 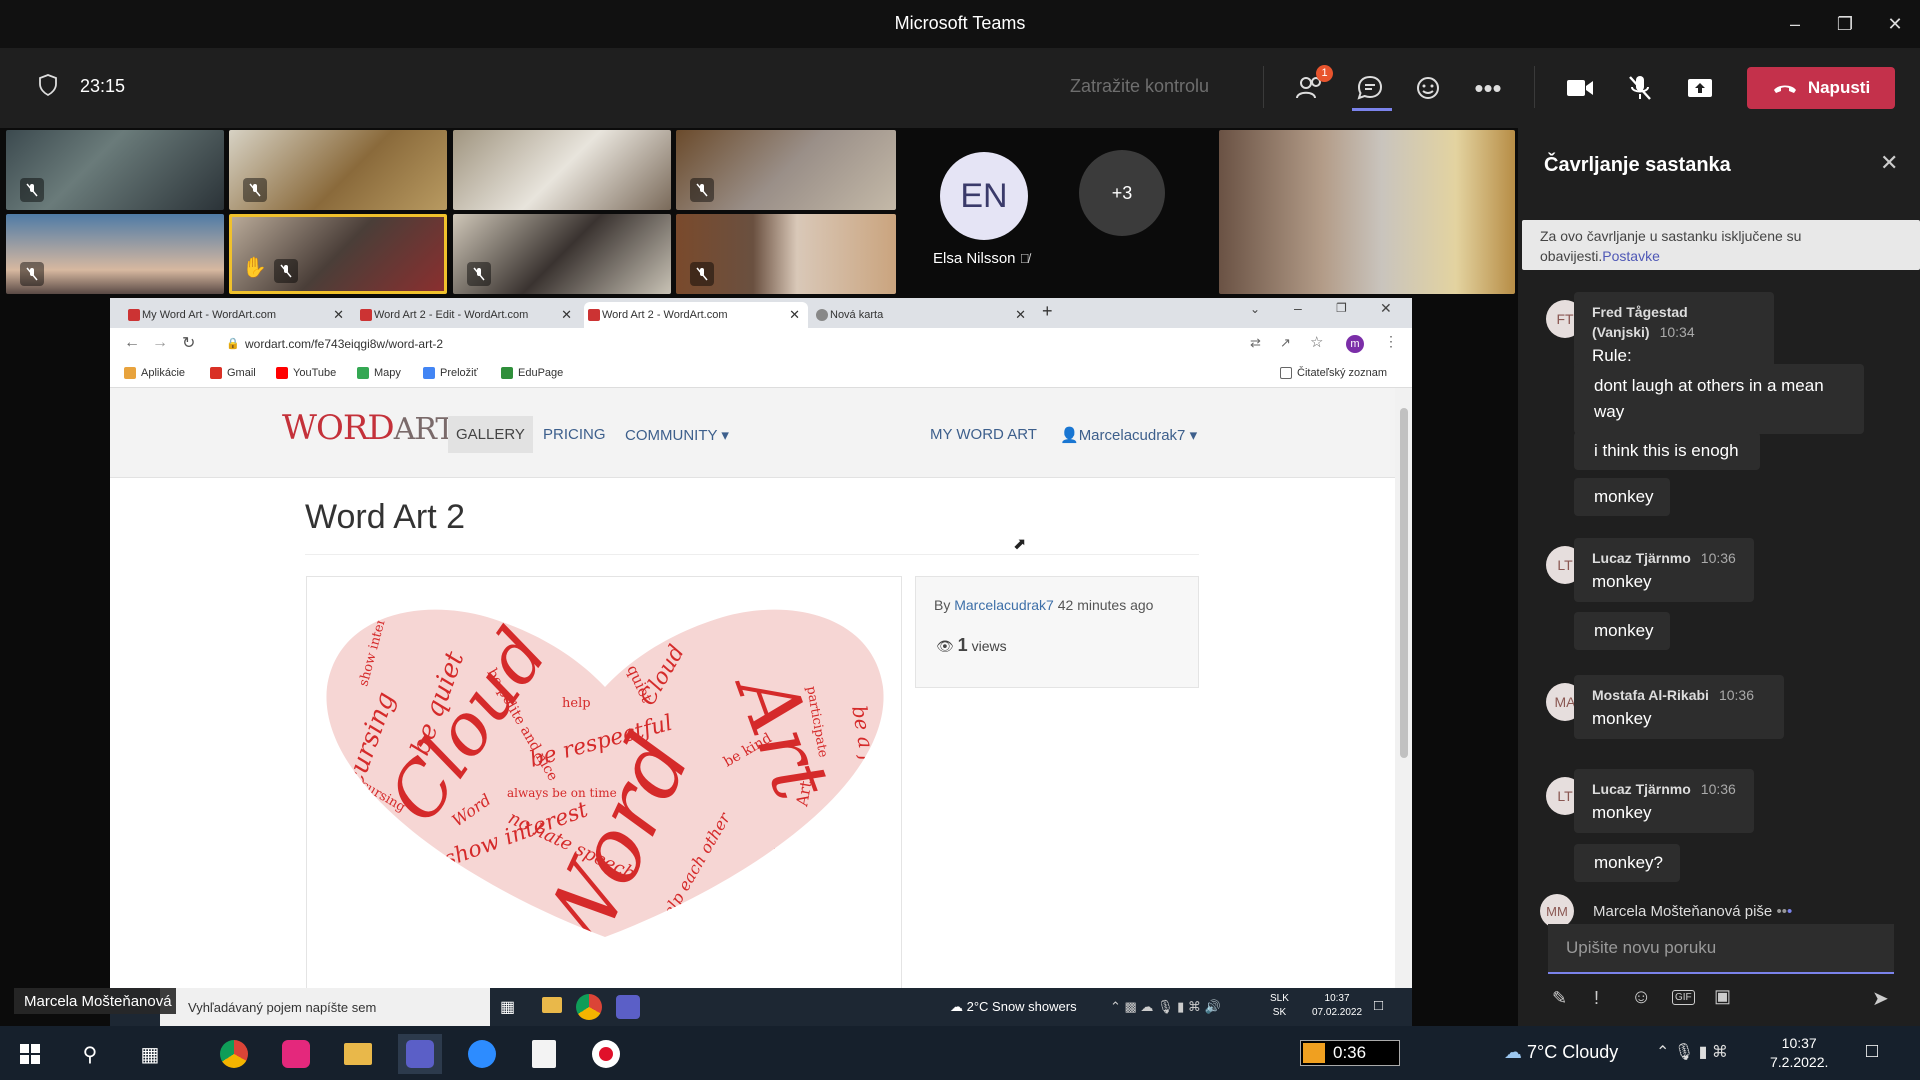 What do you see at coordinates (696, 315) in the screenshot?
I see `browser-tab-active: Word Art 2 - WordArt.com ✕` at bounding box center [696, 315].